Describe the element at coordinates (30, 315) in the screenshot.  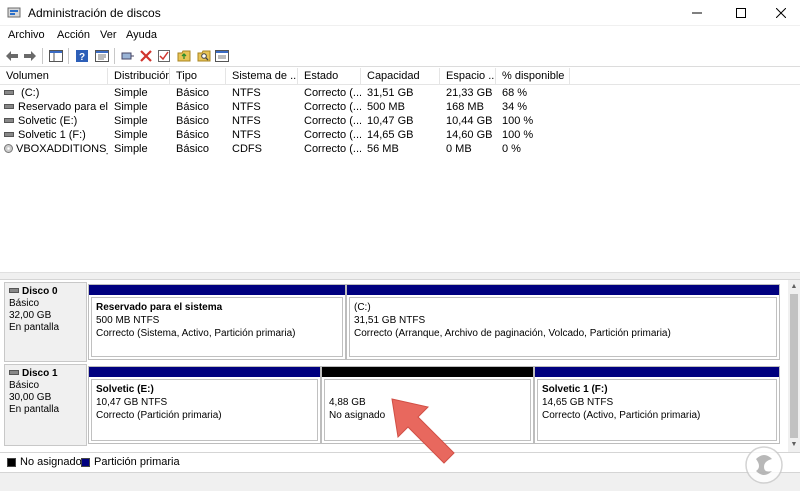
I see `disk-size: 32,00 GB` at that location.